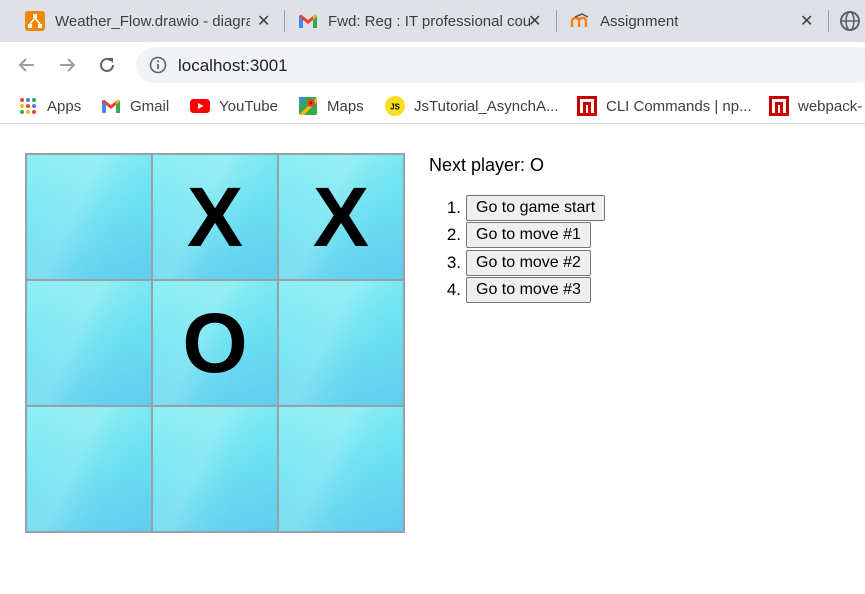  I want to click on apps-grid-icon, so click(28, 106).